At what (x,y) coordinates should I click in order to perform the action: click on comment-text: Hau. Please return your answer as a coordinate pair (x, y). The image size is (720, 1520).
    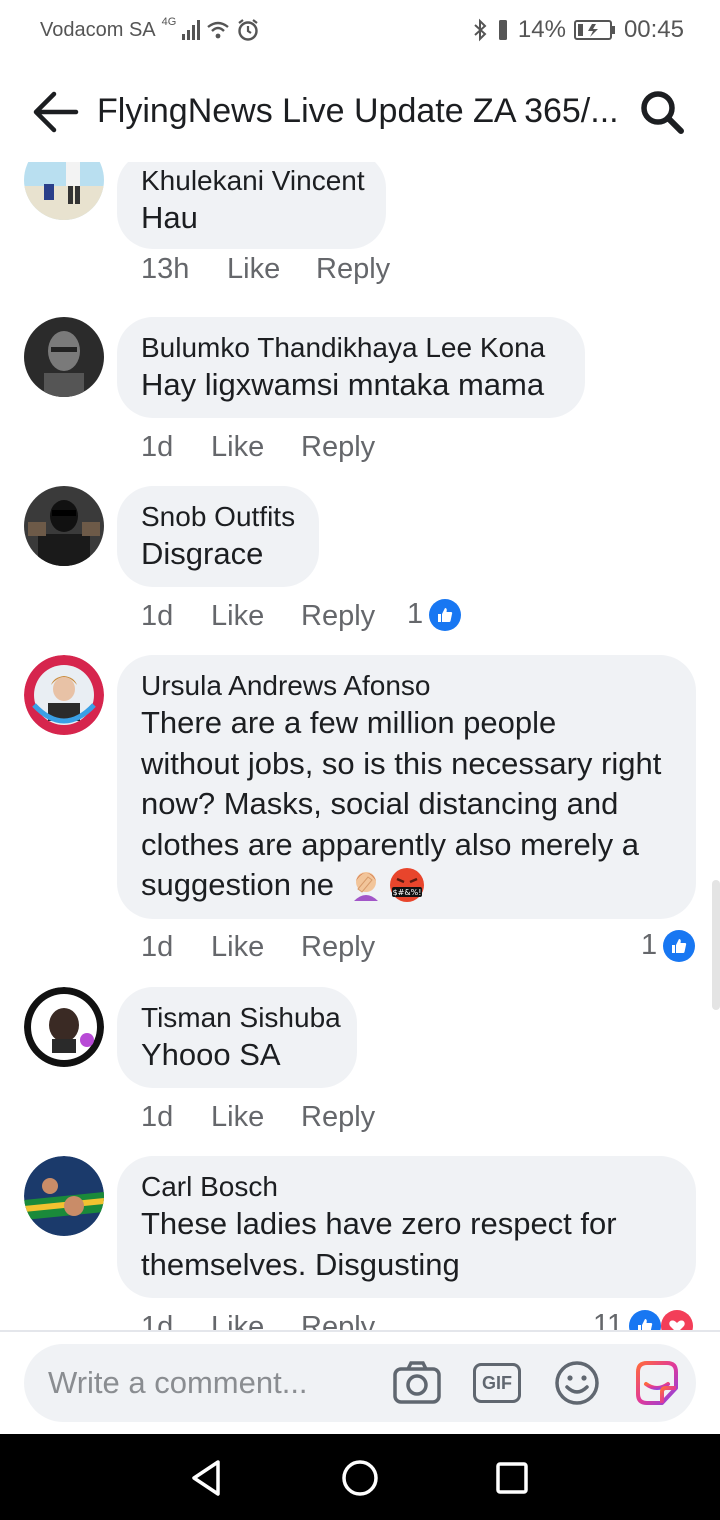
    Looking at the image, I should click on (169, 217).